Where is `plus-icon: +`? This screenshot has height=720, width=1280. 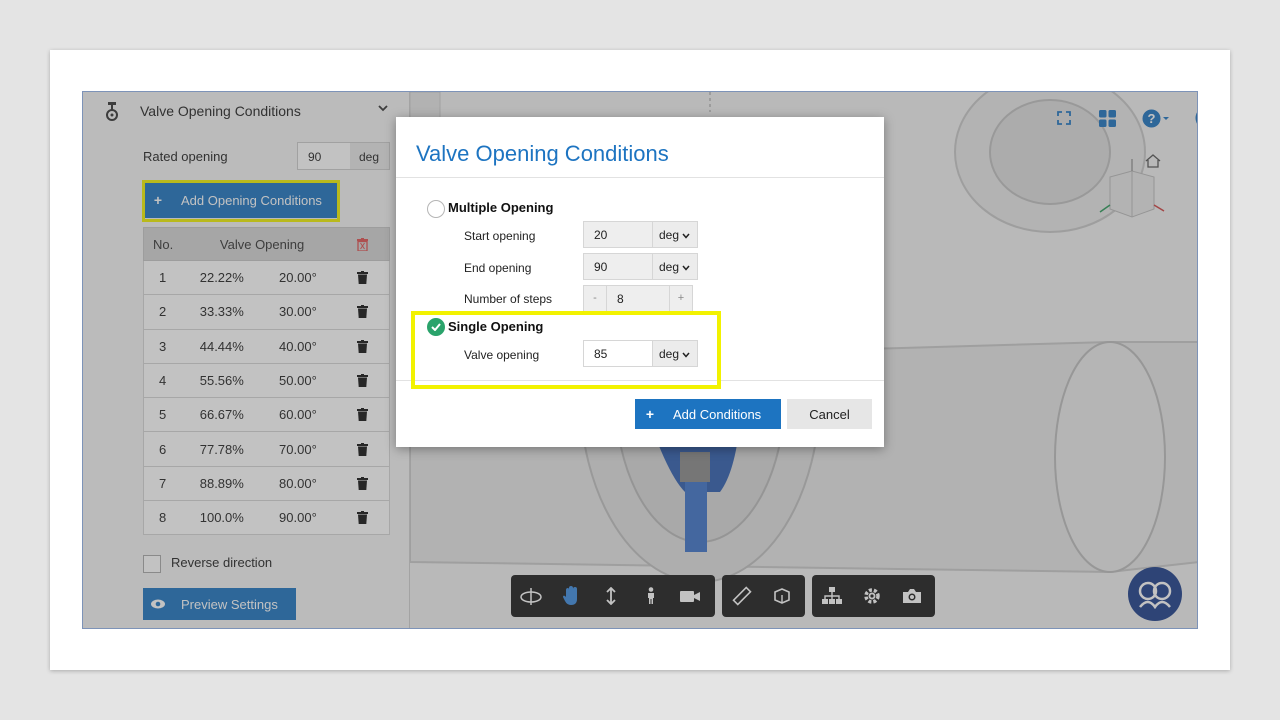 plus-icon: + is located at coordinates (650, 414).